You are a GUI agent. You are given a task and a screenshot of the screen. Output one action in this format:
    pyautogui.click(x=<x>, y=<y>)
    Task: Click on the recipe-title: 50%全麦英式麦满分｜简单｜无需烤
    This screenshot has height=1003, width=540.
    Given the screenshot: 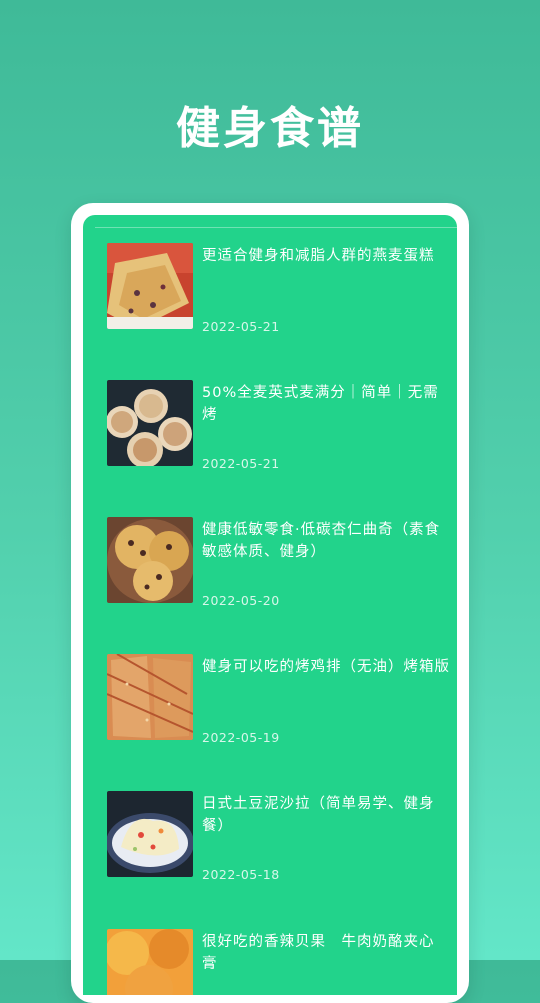 What is the action you would take?
    pyautogui.click(x=320, y=404)
    